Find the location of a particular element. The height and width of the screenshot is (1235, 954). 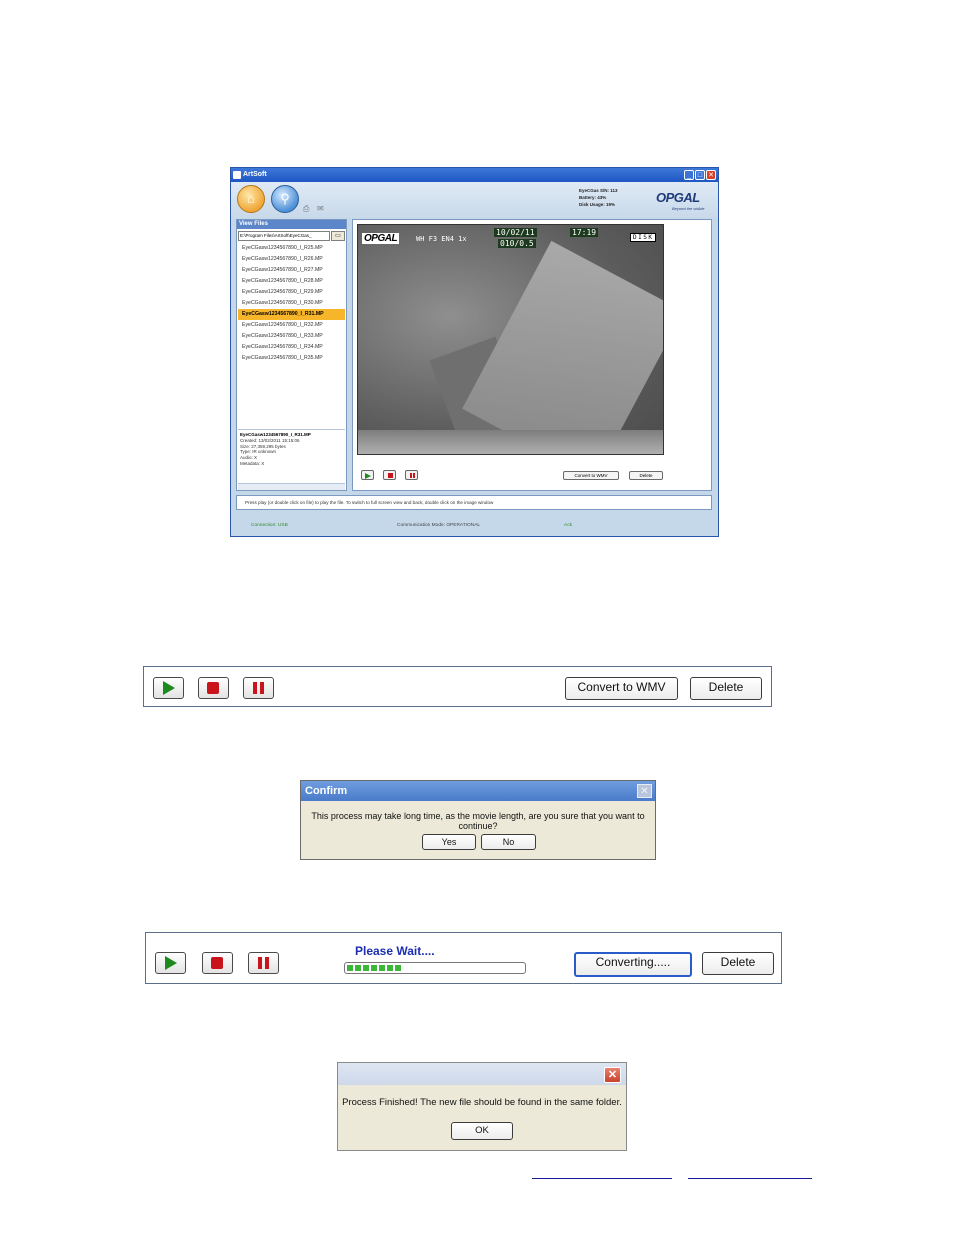

file-list-item: EyeCGasw1234567890_I_R29.MP is located at coordinates (291, 292).